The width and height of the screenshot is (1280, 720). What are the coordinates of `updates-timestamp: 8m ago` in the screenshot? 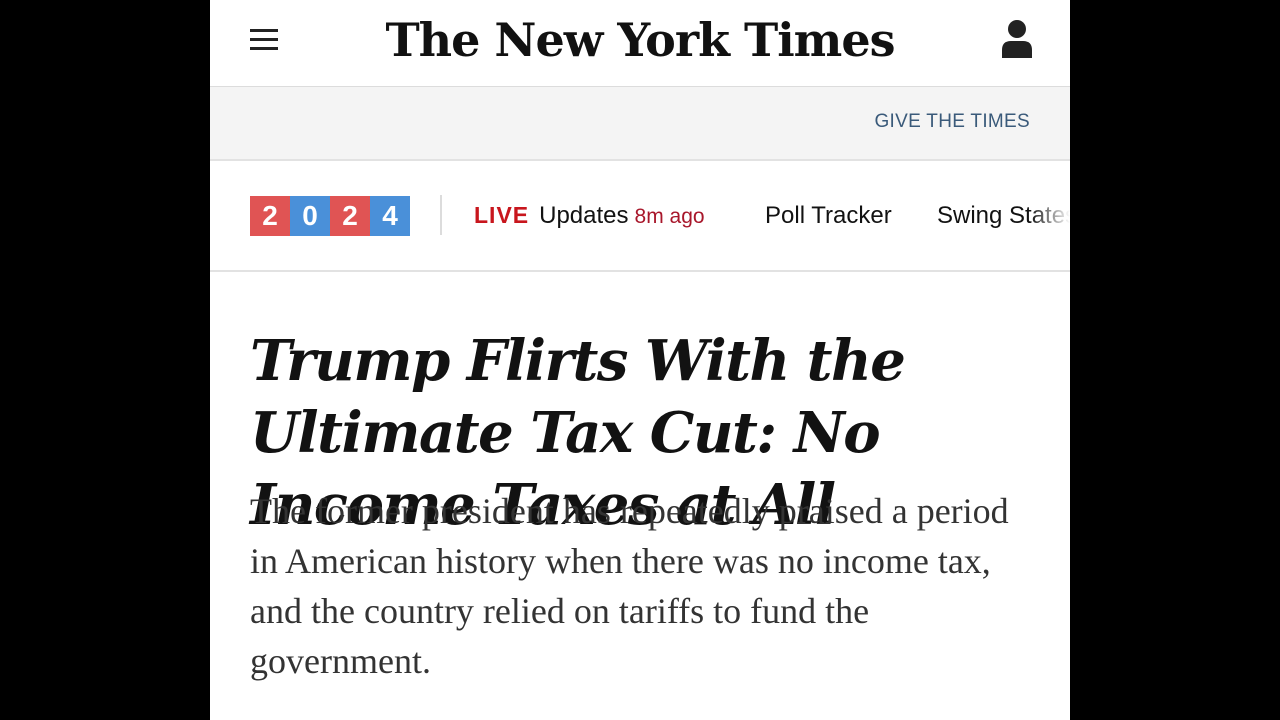 It's located at (669, 216).